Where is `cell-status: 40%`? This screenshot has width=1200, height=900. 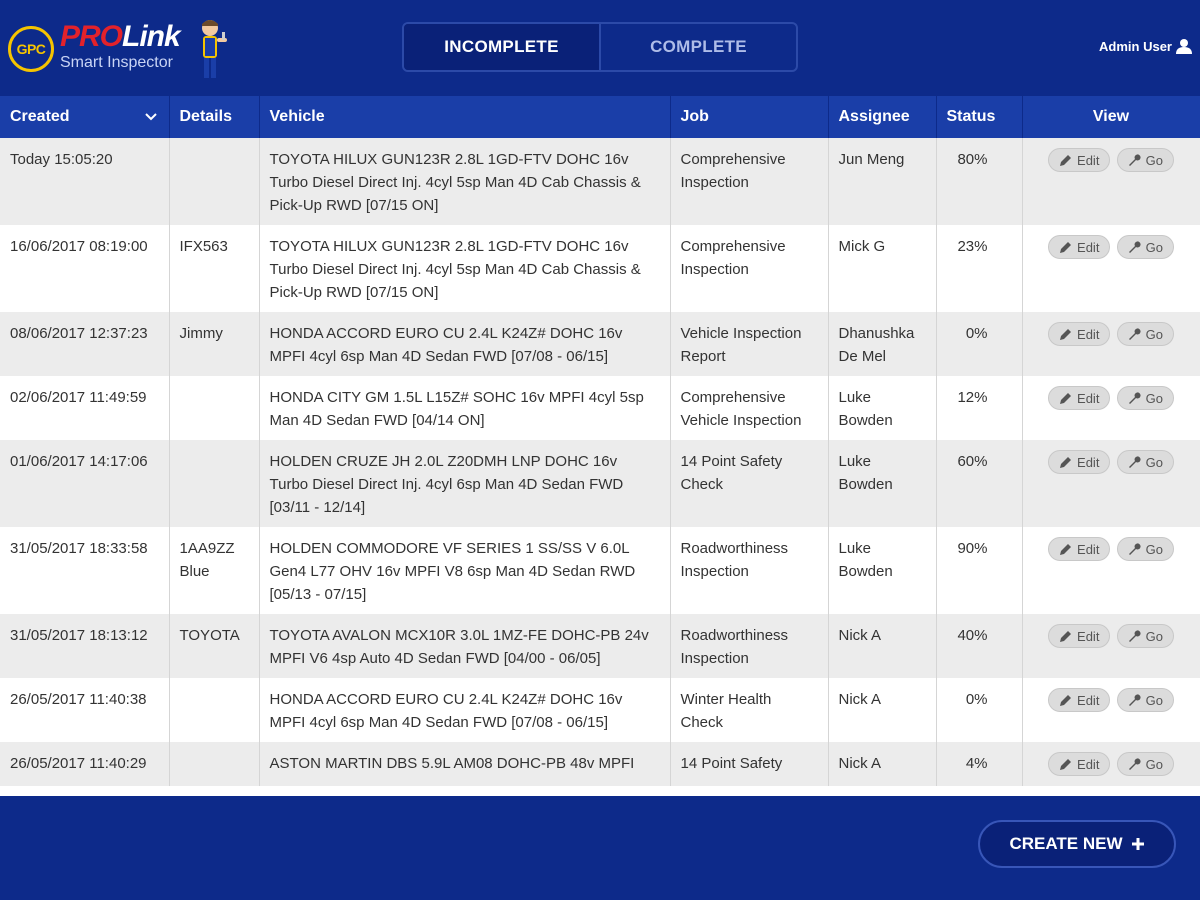 cell-status: 40% is located at coordinates (979, 646).